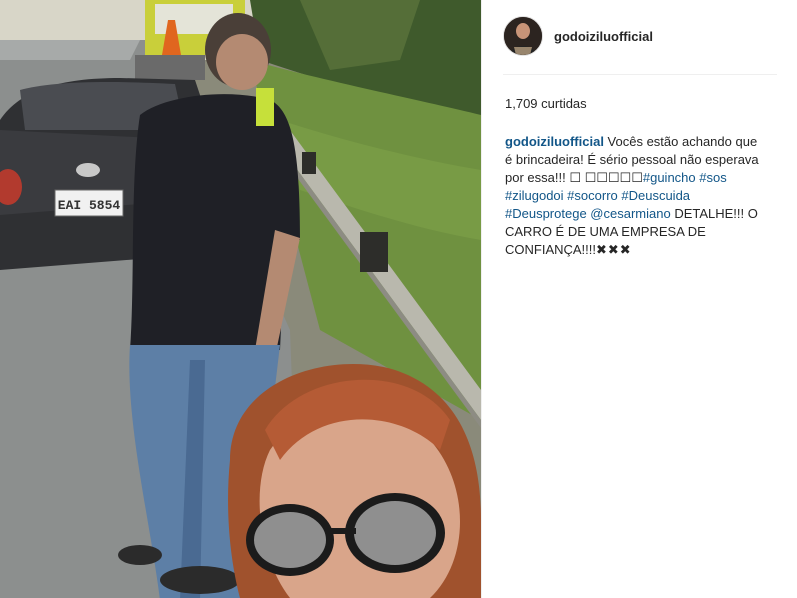 The width and height of the screenshot is (797, 598). What do you see at coordinates (630, 213) in the screenshot?
I see `mention-cesarmiano: @cesarmiano` at bounding box center [630, 213].